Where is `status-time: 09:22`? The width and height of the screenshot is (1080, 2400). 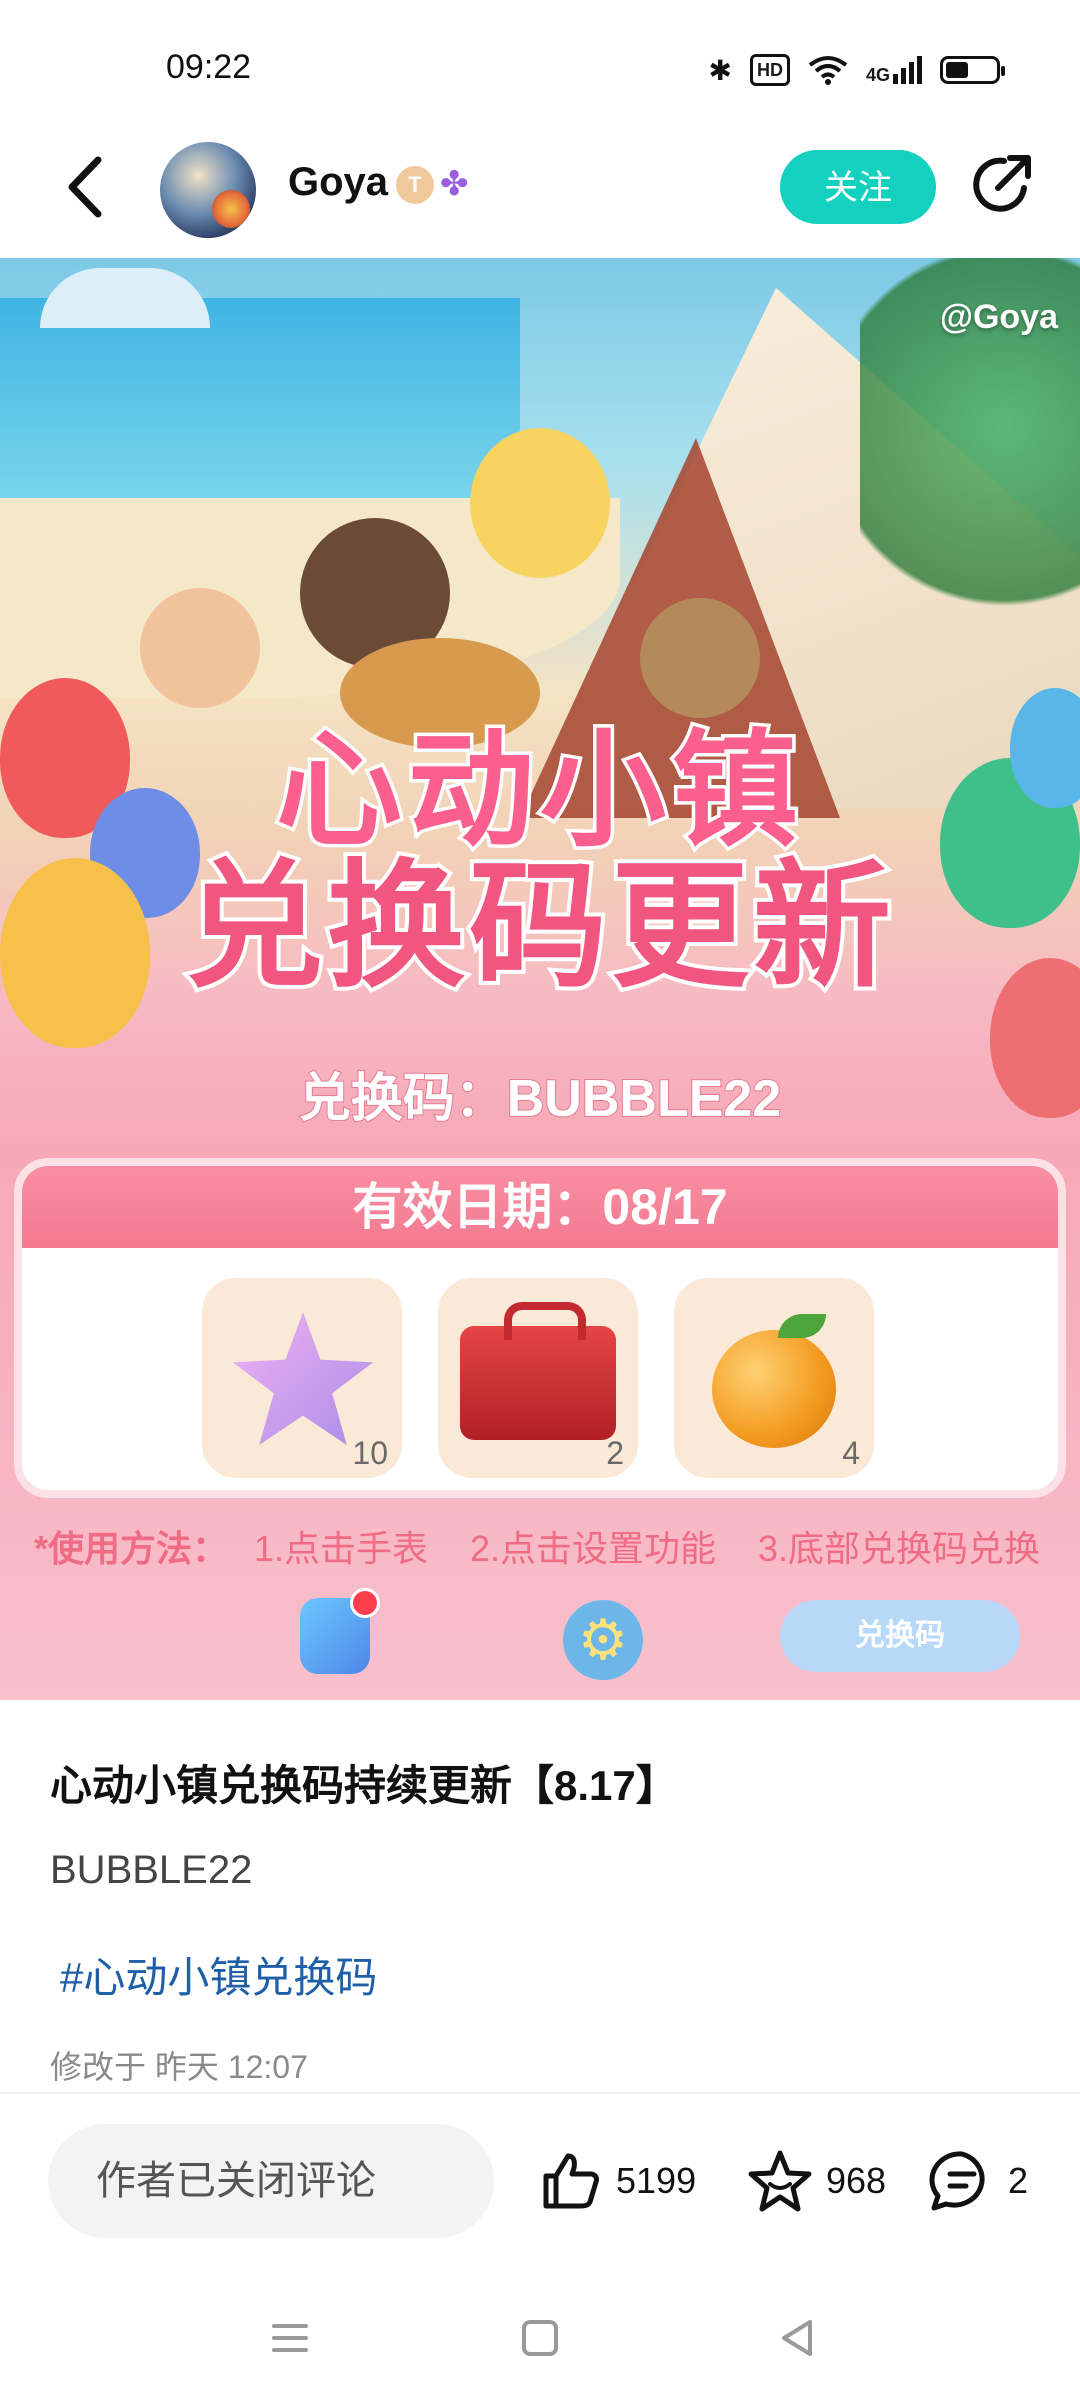 status-time: 09:22 is located at coordinates (209, 67).